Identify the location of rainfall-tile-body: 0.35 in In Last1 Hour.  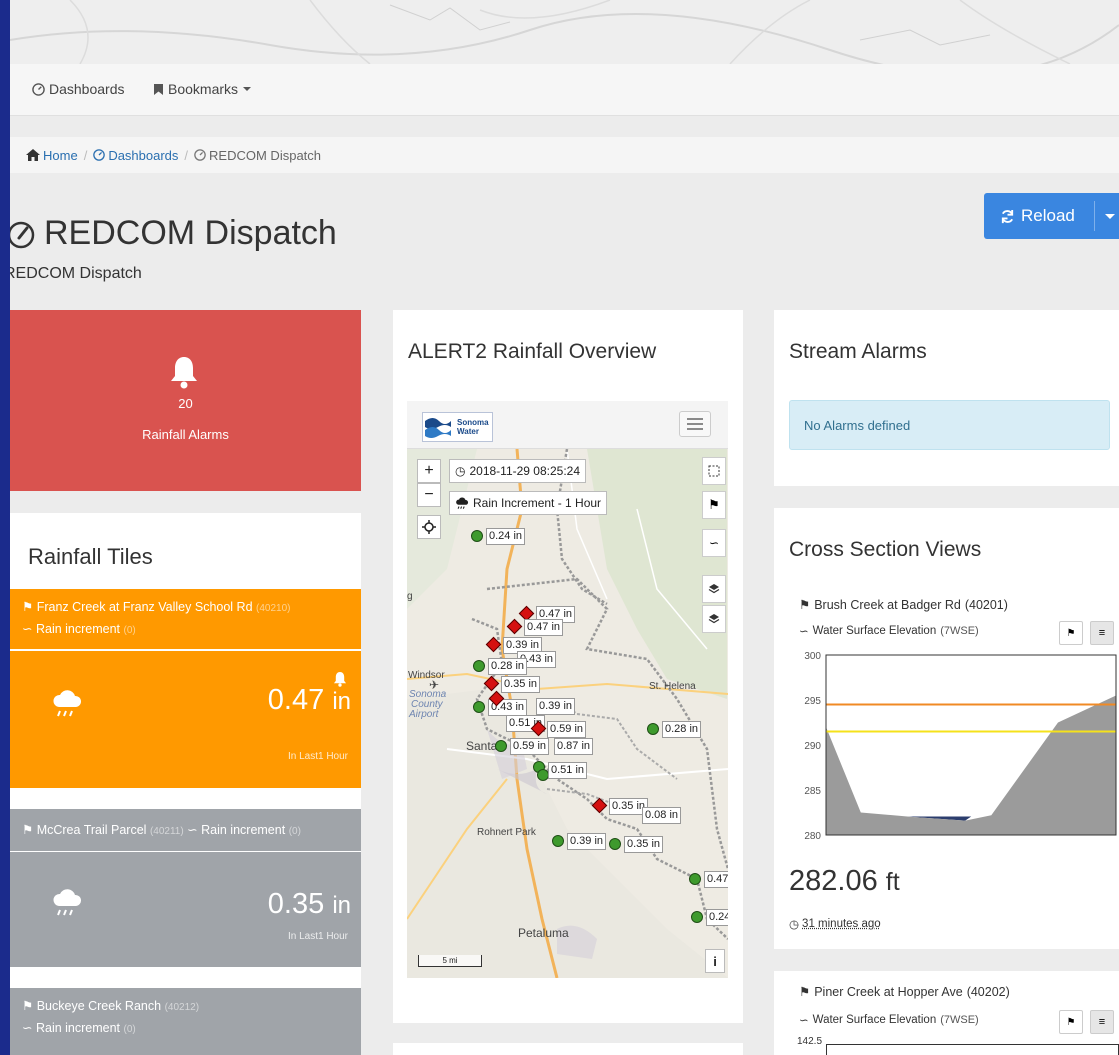
(185, 909).